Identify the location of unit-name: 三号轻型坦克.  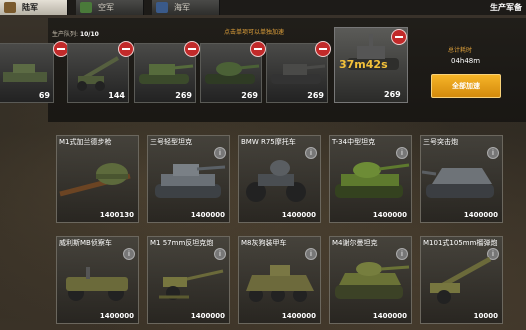
(171, 142).